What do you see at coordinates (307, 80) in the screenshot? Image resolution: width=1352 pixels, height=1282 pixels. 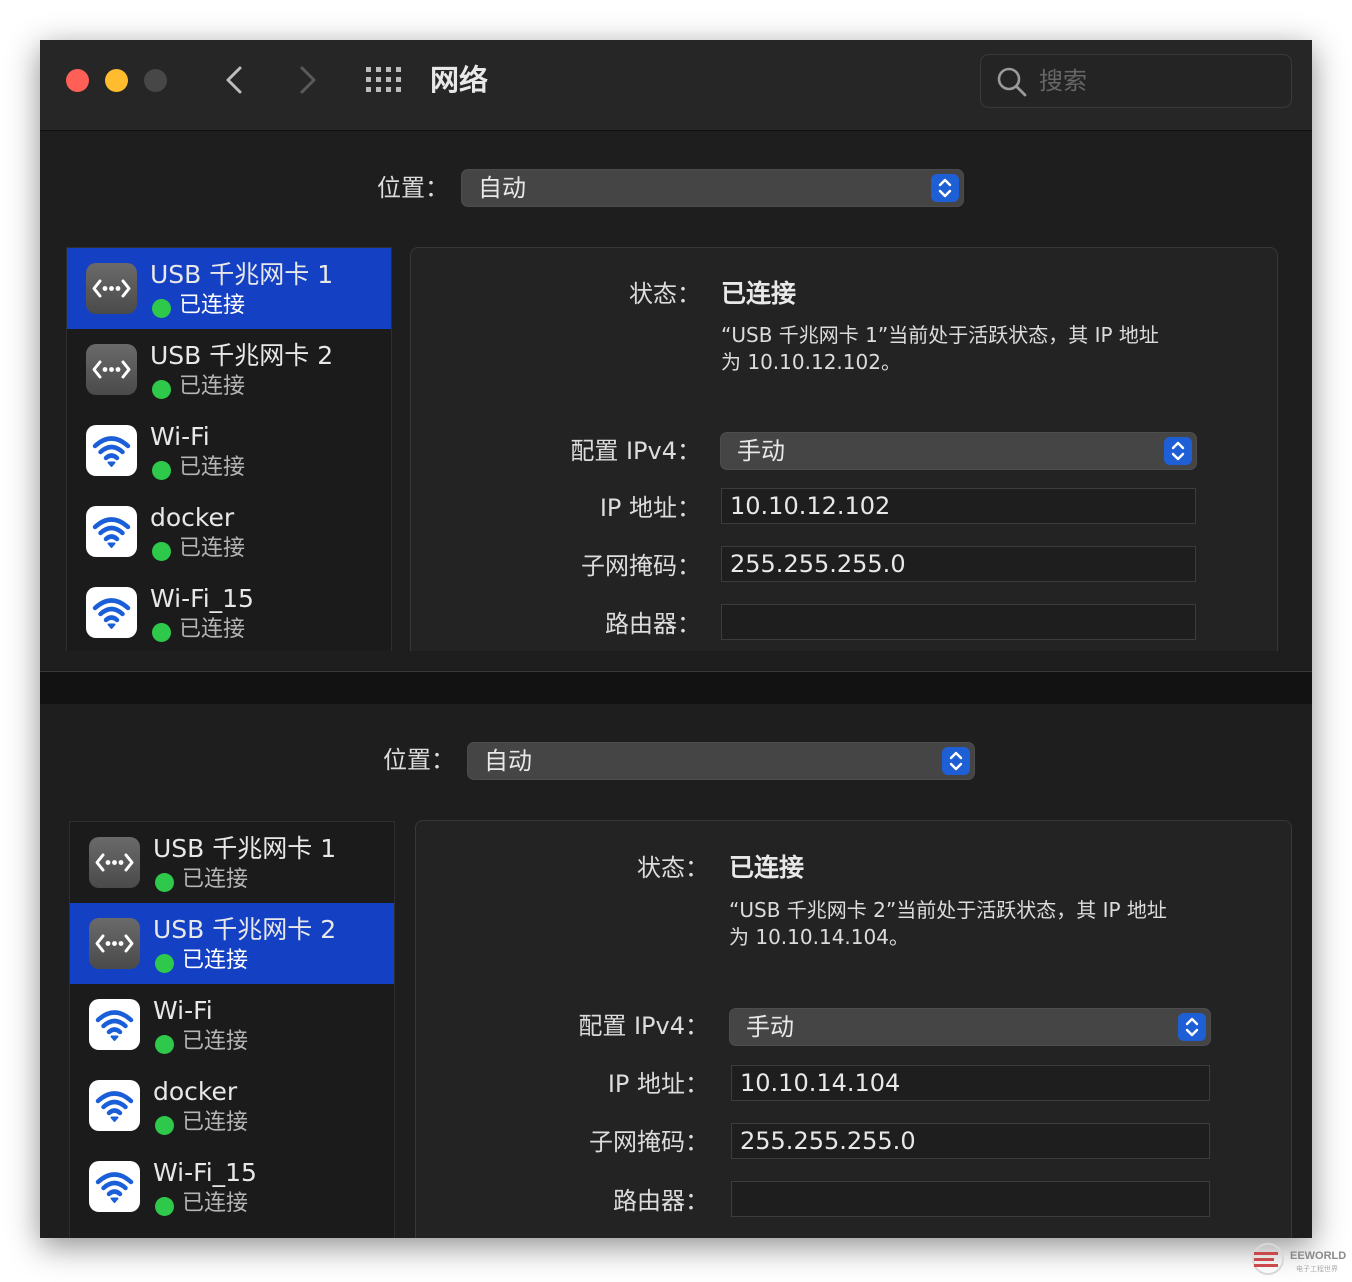 I see `forward-button` at bounding box center [307, 80].